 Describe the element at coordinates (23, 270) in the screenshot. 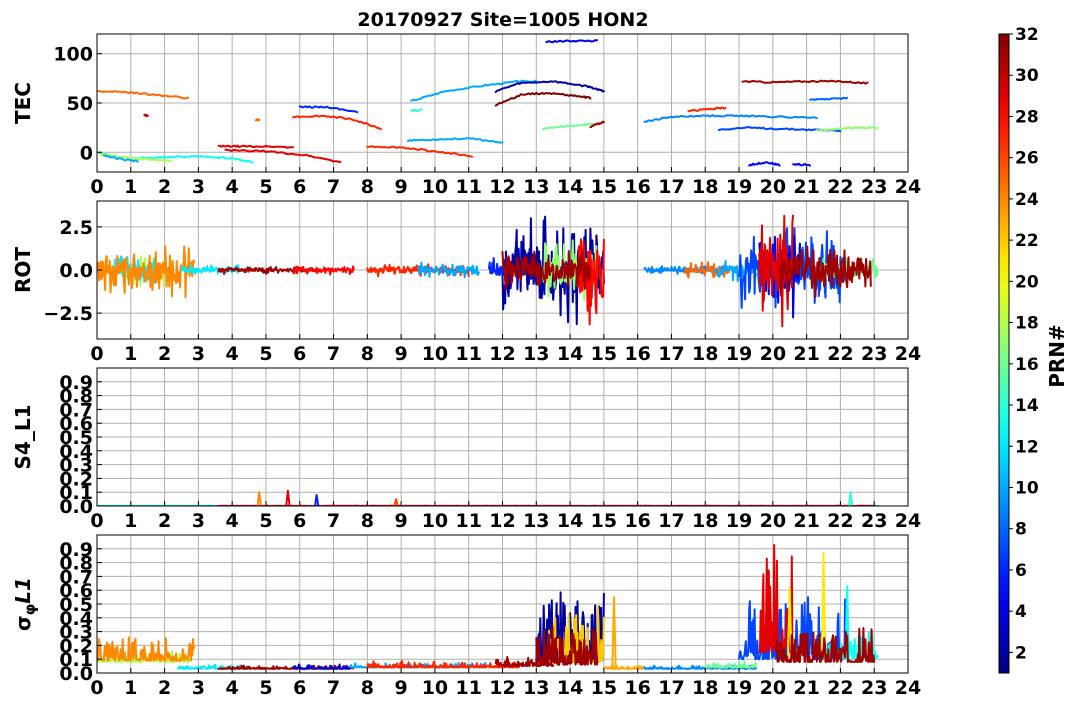

I see `y-axis-label: ROT` at that location.